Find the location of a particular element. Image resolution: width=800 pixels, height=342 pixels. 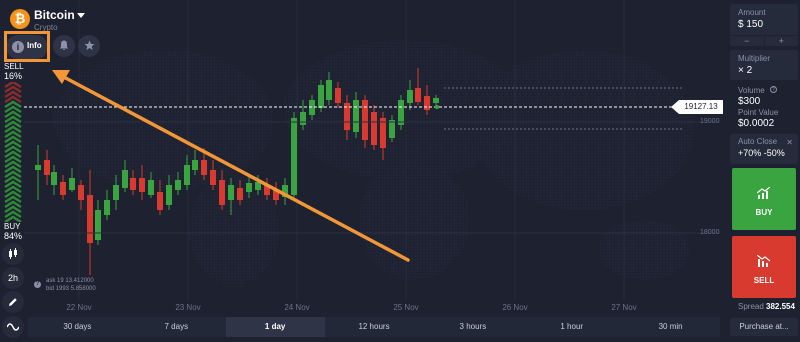

spread-info: Spread 382.554 is located at coordinates (766, 306).